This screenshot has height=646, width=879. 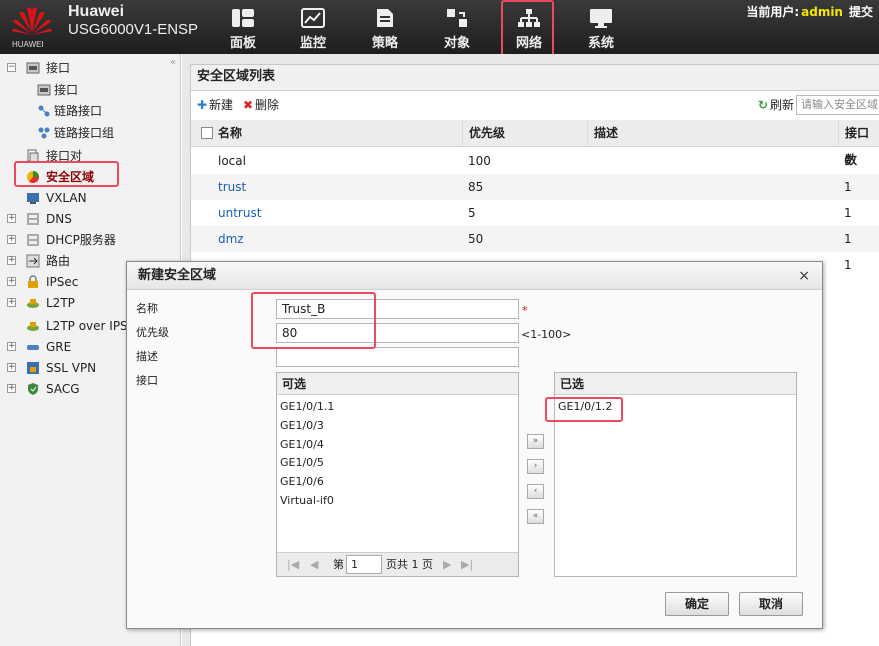 I want to click on nav-monitor: 监控, so click(x=313, y=27).